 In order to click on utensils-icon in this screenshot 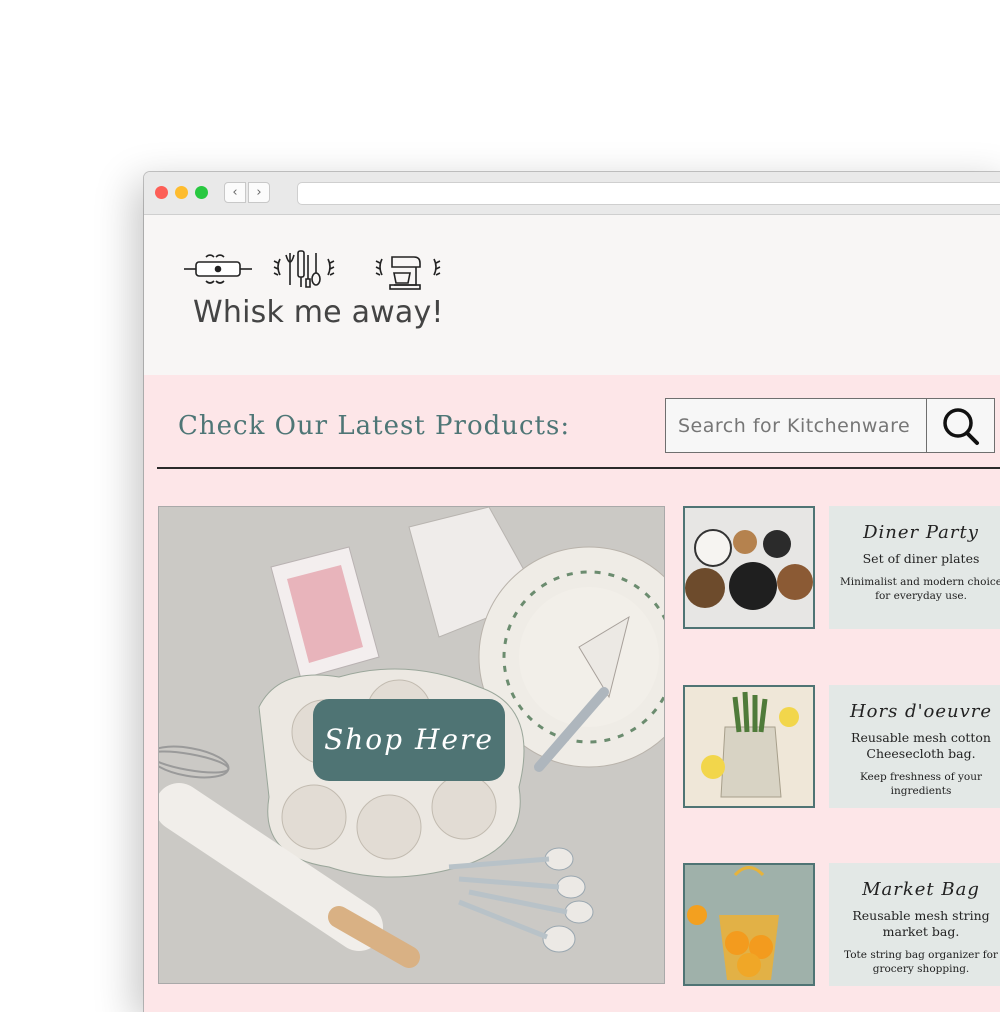, I will do `click(304, 269)`.